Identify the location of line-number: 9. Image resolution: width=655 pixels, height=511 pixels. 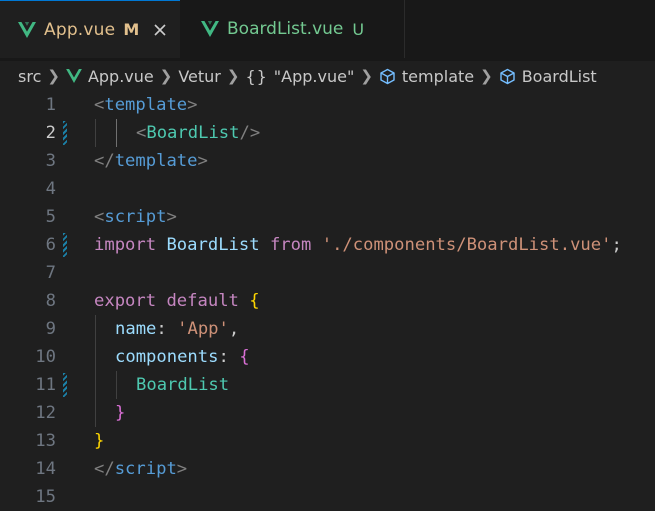
(50, 329).